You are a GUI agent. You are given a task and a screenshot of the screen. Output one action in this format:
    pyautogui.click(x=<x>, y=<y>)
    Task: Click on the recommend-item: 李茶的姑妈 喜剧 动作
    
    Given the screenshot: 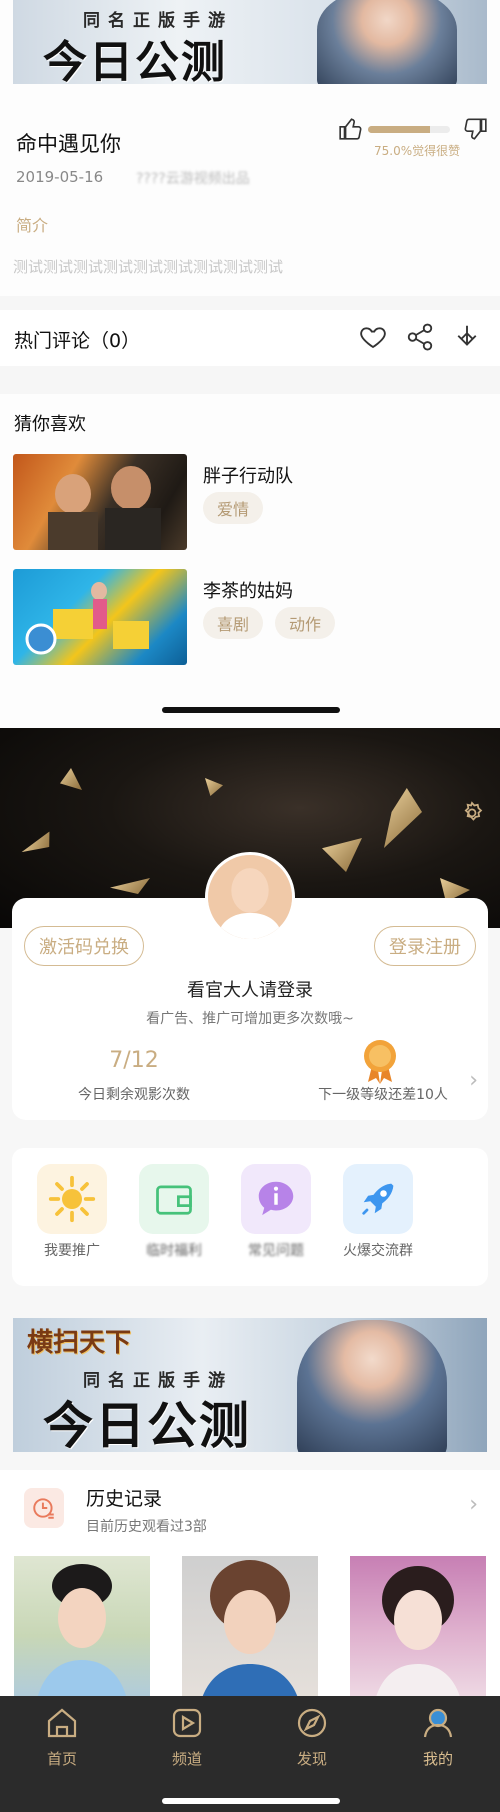 What is the action you would take?
    pyautogui.click(x=251, y=617)
    